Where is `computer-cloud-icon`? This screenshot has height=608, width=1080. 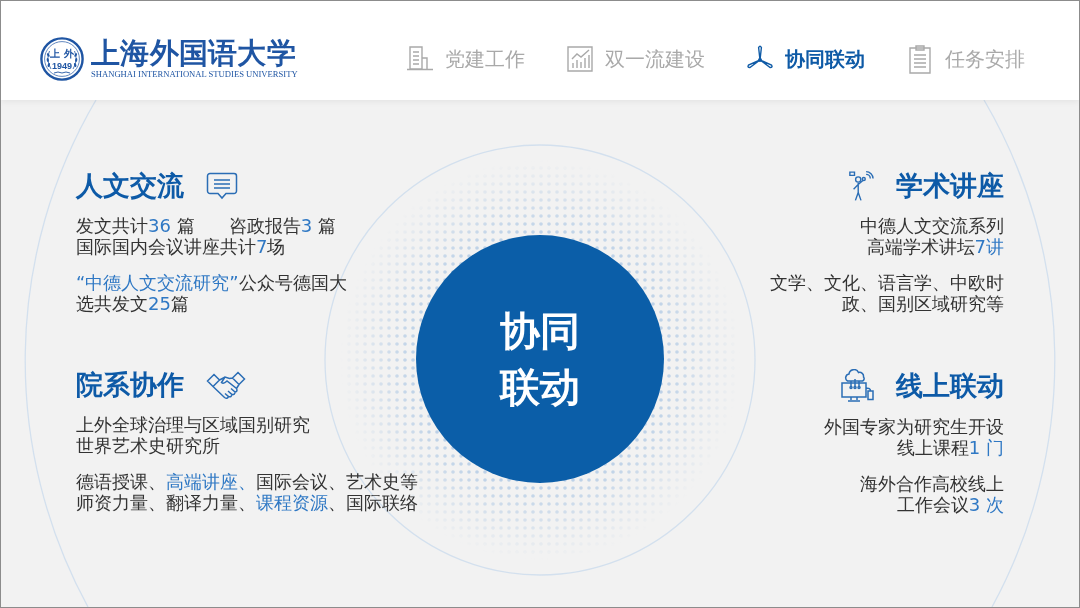 computer-cloud-icon is located at coordinates (857, 386).